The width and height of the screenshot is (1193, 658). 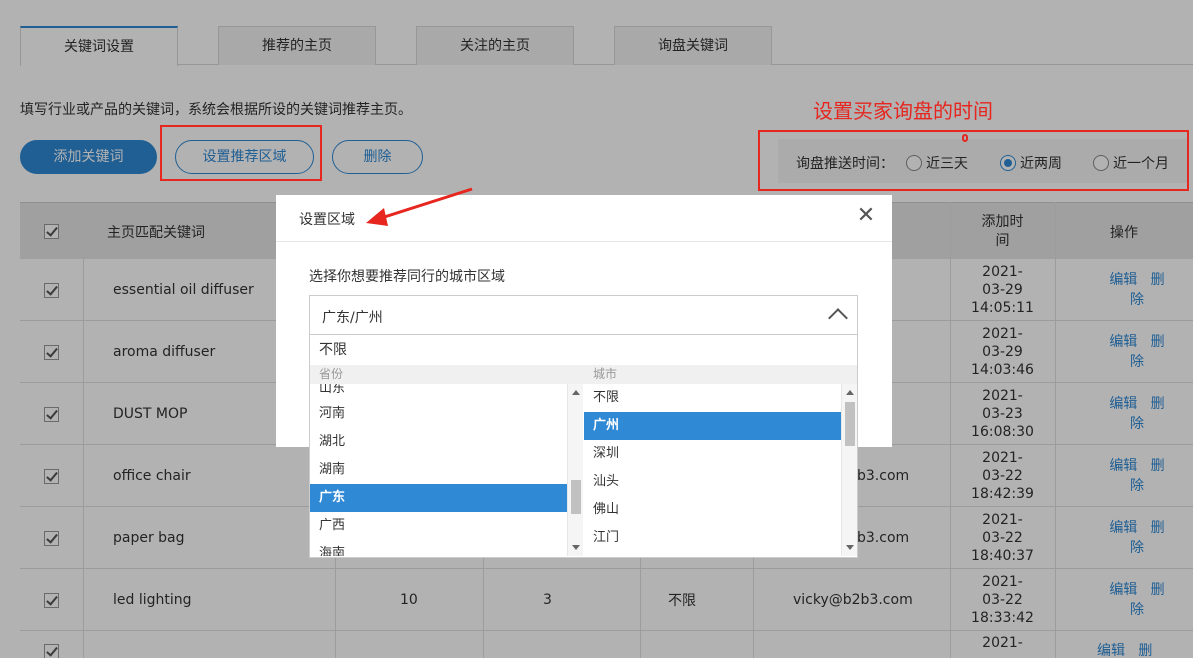 What do you see at coordinates (849, 470) in the screenshot?
I see `city-scrollbar` at bounding box center [849, 470].